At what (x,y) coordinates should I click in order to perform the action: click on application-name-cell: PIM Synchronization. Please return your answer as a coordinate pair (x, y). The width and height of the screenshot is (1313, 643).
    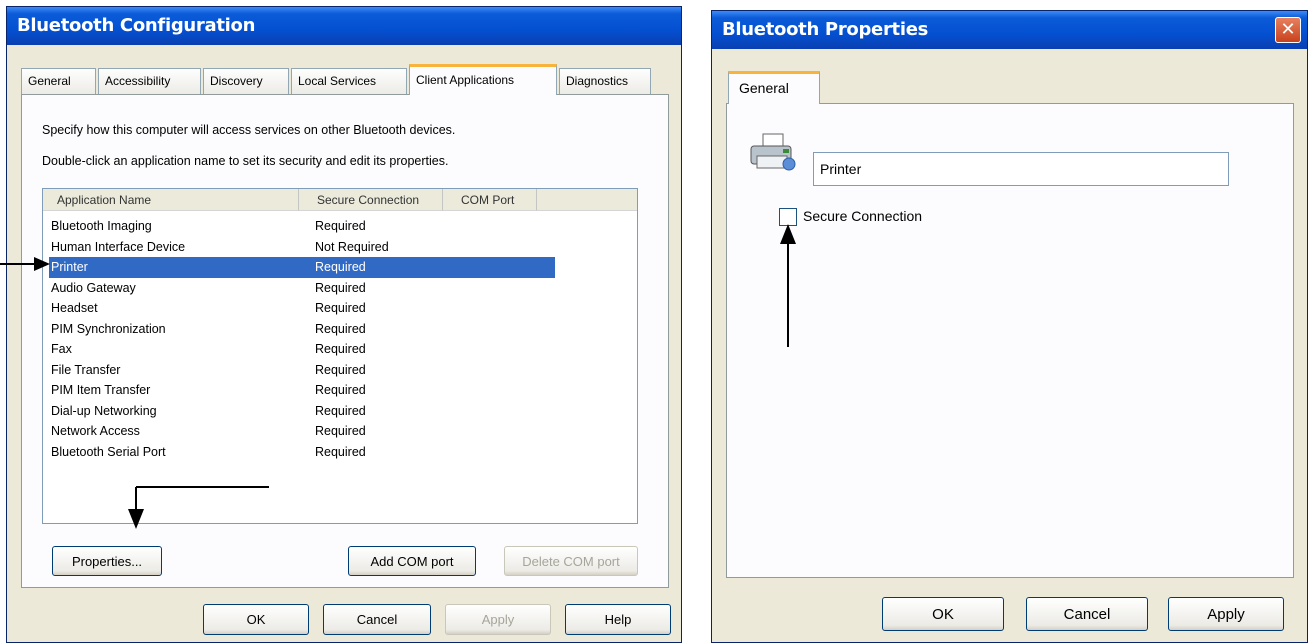
    Looking at the image, I should click on (108, 328).